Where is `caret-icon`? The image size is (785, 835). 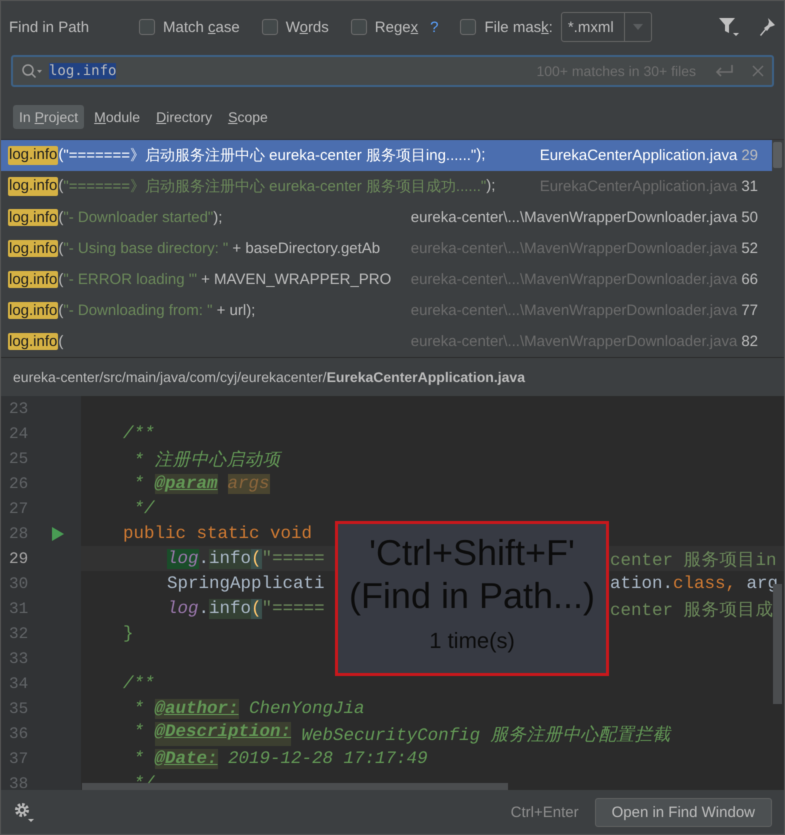 caret-icon is located at coordinates (637, 27).